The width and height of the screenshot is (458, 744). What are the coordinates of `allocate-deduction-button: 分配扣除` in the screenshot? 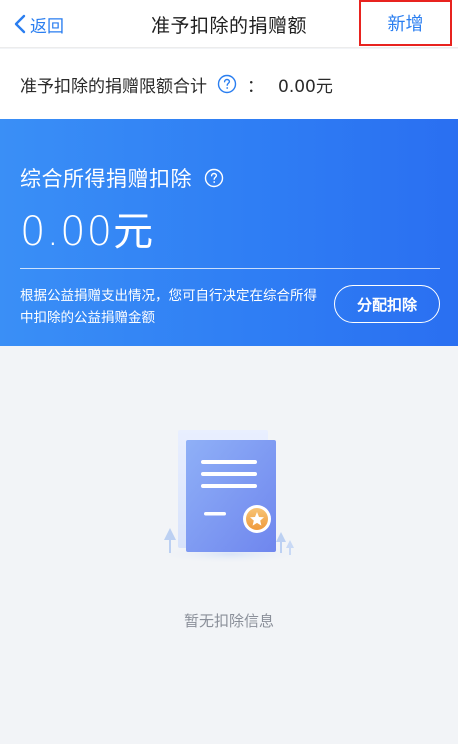 It's located at (387, 304).